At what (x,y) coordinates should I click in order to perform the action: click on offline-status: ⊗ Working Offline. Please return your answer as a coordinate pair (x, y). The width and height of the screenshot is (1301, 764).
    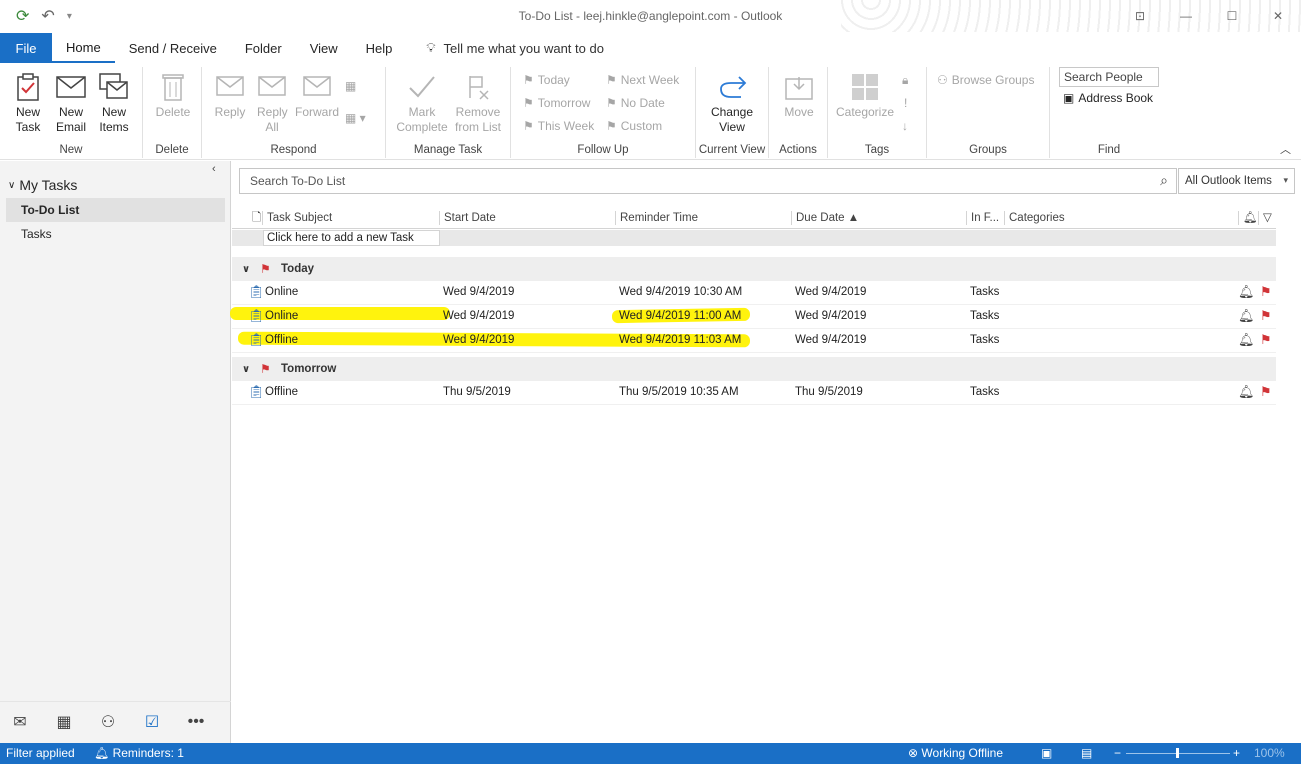
    Looking at the image, I should click on (955, 753).